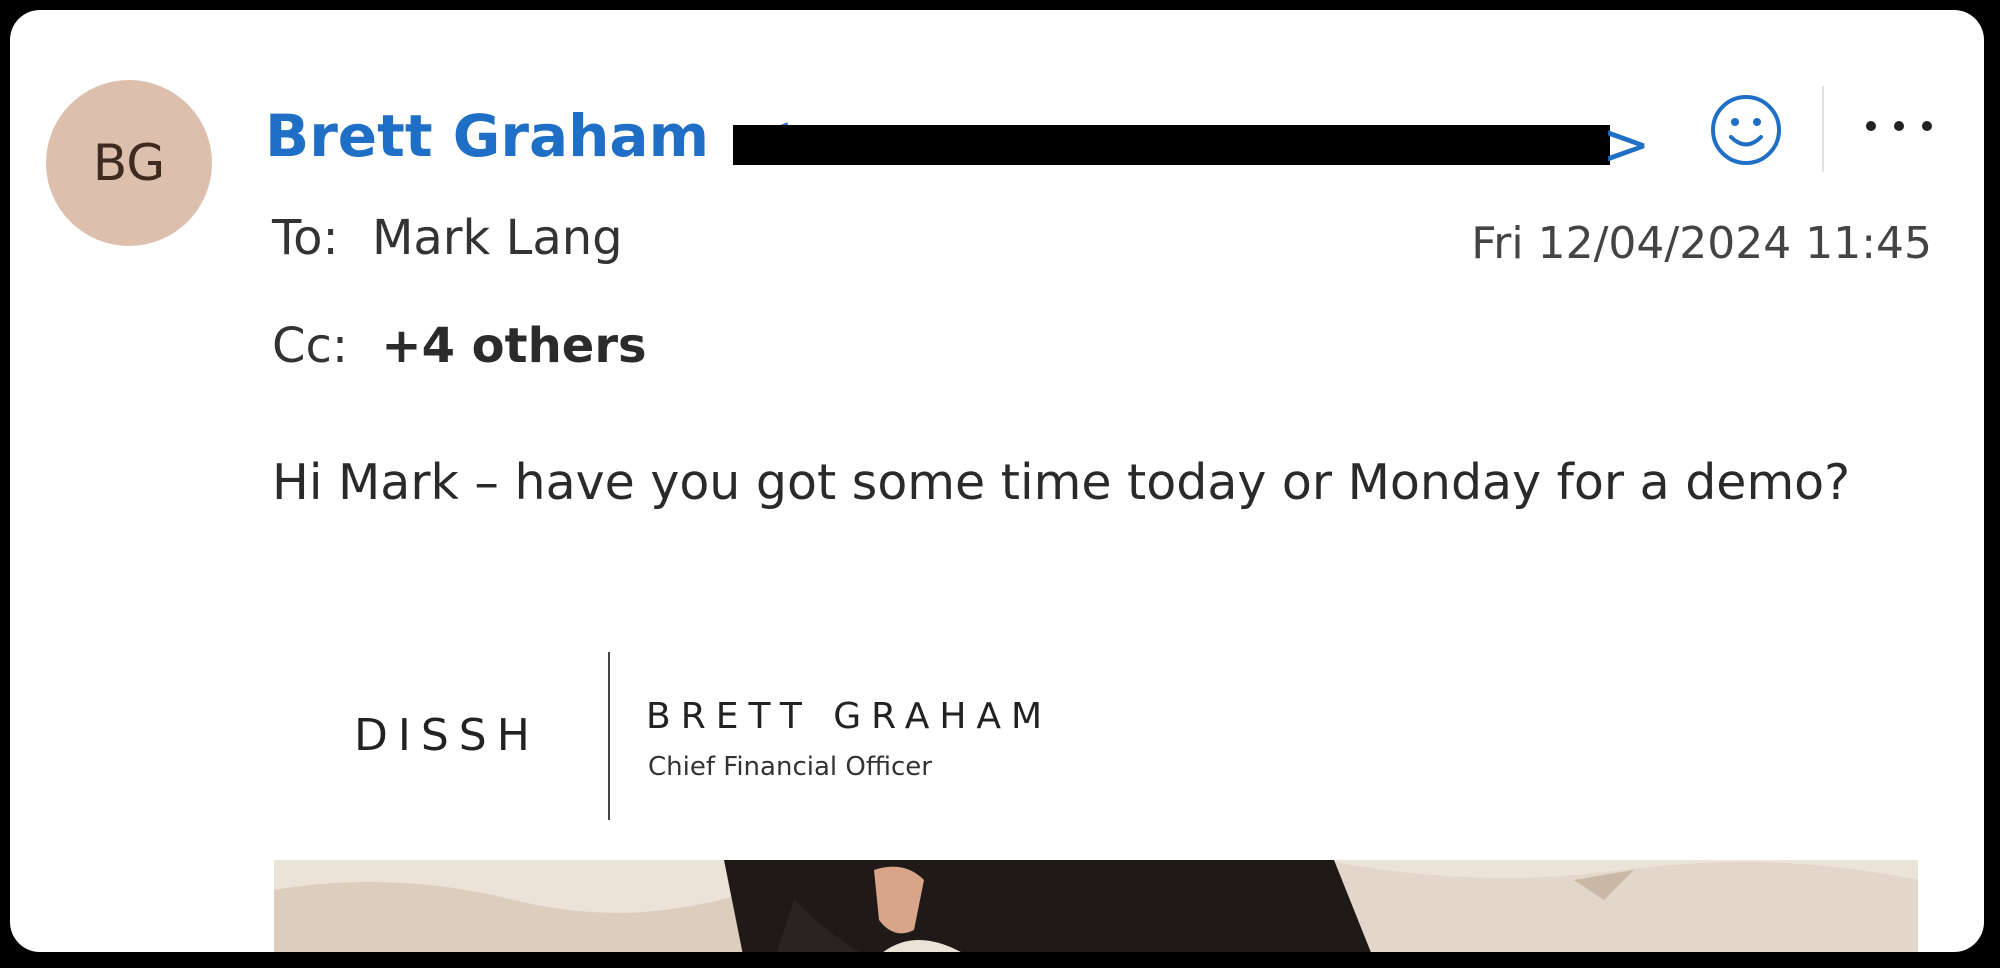 This screenshot has height=968, width=2000. What do you see at coordinates (1871, 126) in the screenshot?
I see `more-horizontal-icon` at bounding box center [1871, 126].